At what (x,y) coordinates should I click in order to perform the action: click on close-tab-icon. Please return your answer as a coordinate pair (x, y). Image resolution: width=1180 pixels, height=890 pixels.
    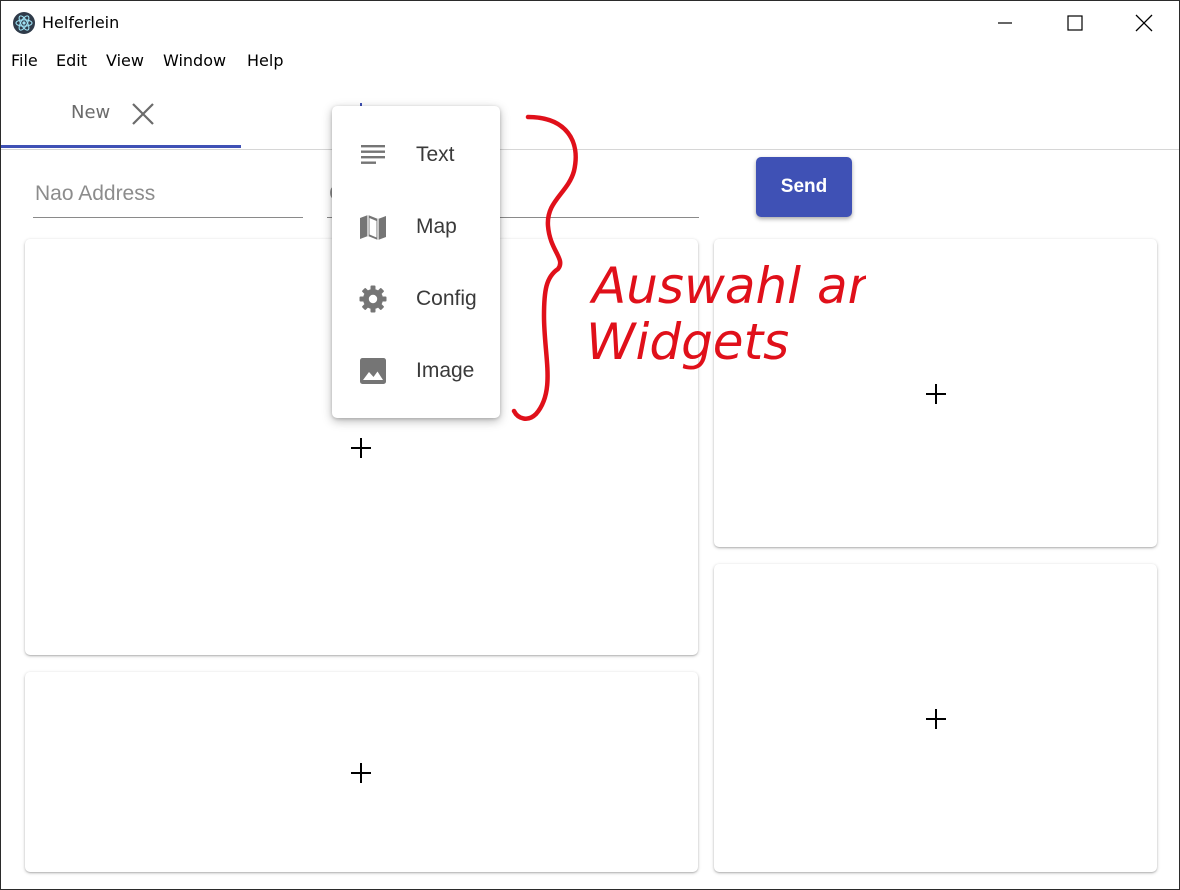
    Looking at the image, I should click on (143, 114).